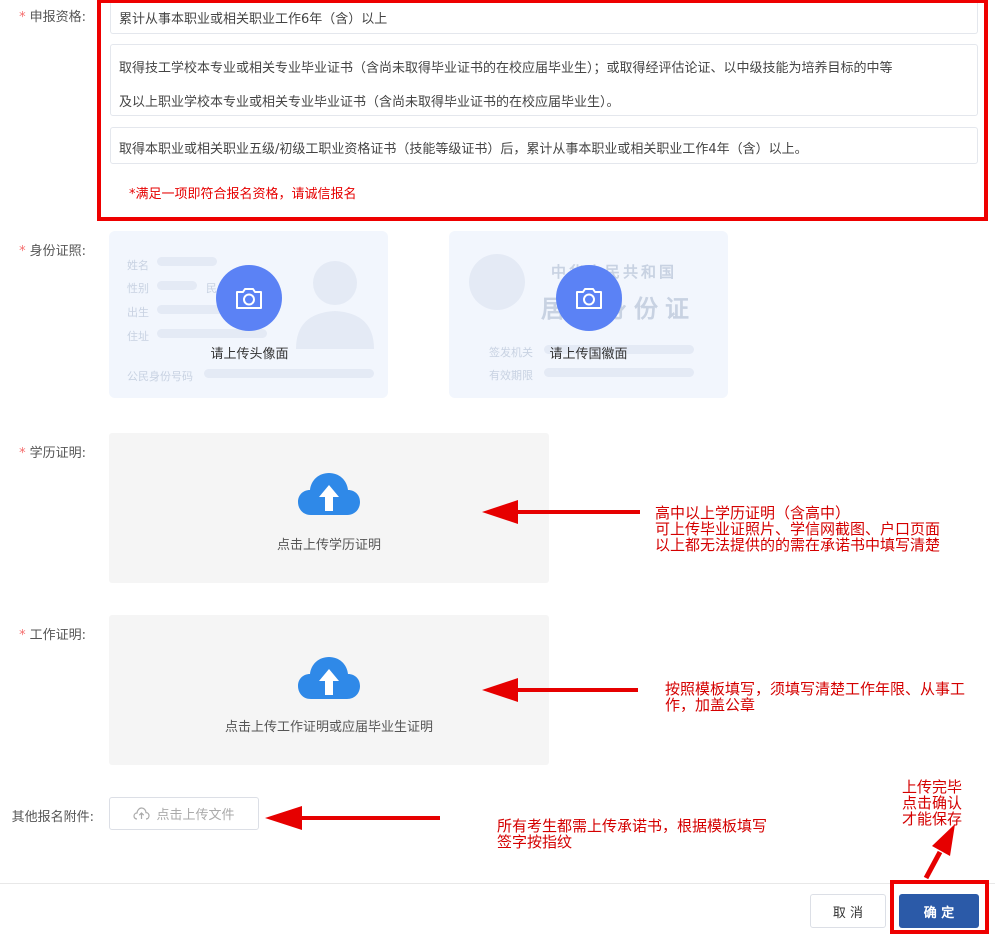 The image size is (995, 934). I want to click on confirm-annotation: 上传完毕 点击确认 才能保存, so click(932, 803).